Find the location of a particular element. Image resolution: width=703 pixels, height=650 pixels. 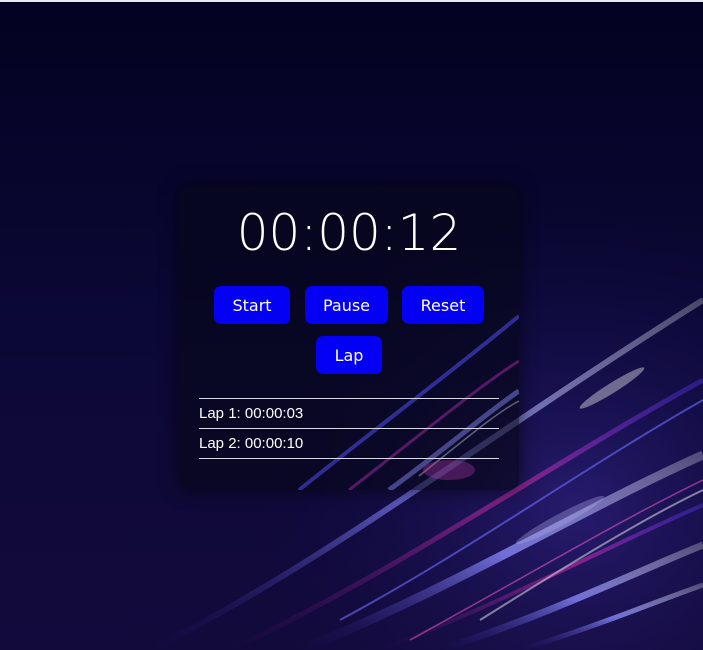

top-border is located at coordinates (351, 1).